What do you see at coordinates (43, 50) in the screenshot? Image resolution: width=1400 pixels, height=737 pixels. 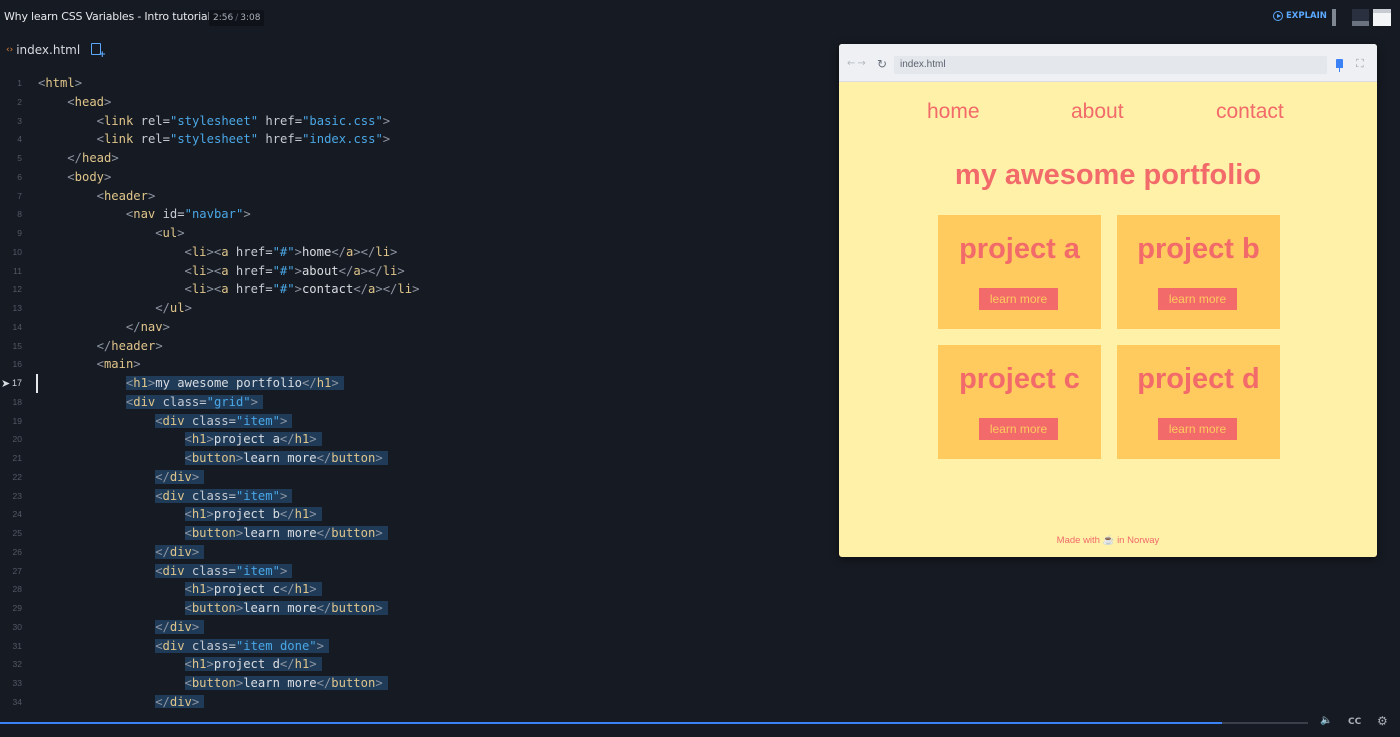 I see `file-tab: ‹› index.html` at bounding box center [43, 50].